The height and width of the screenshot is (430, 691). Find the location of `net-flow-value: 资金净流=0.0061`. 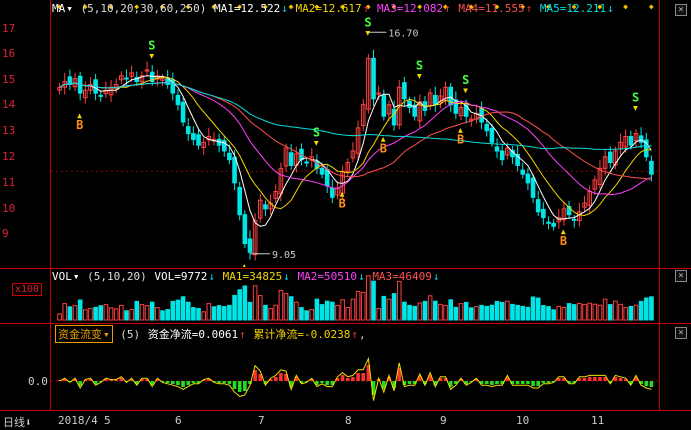

net-flow-value: 资金净流=0.0061 is located at coordinates (193, 334).